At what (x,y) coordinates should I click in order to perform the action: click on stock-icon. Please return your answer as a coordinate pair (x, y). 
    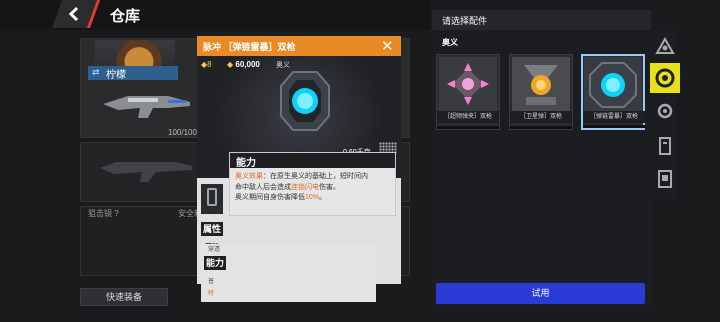
    Looking at the image, I should click on (665, 179).